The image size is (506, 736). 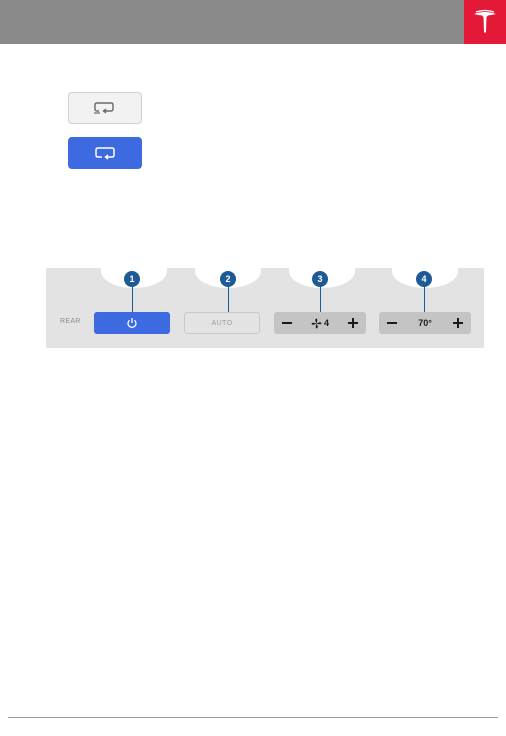 I want to click on callout-3: 3, so click(x=320, y=279).